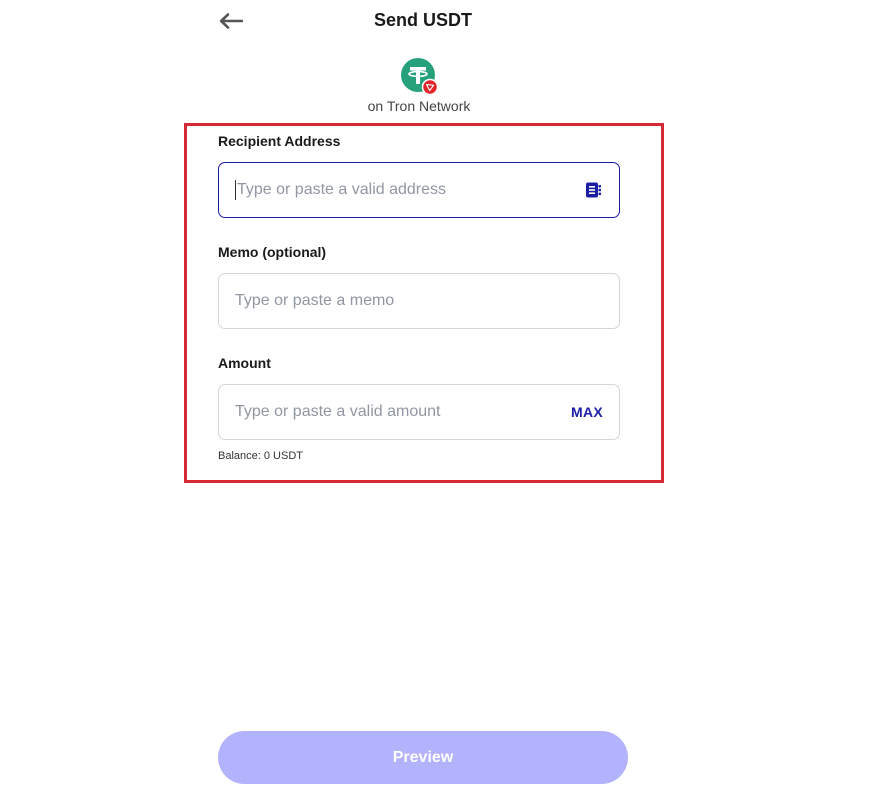  What do you see at coordinates (423, 757) in the screenshot?
I see `preview-button: Preview` at bounding box center [423, 757].